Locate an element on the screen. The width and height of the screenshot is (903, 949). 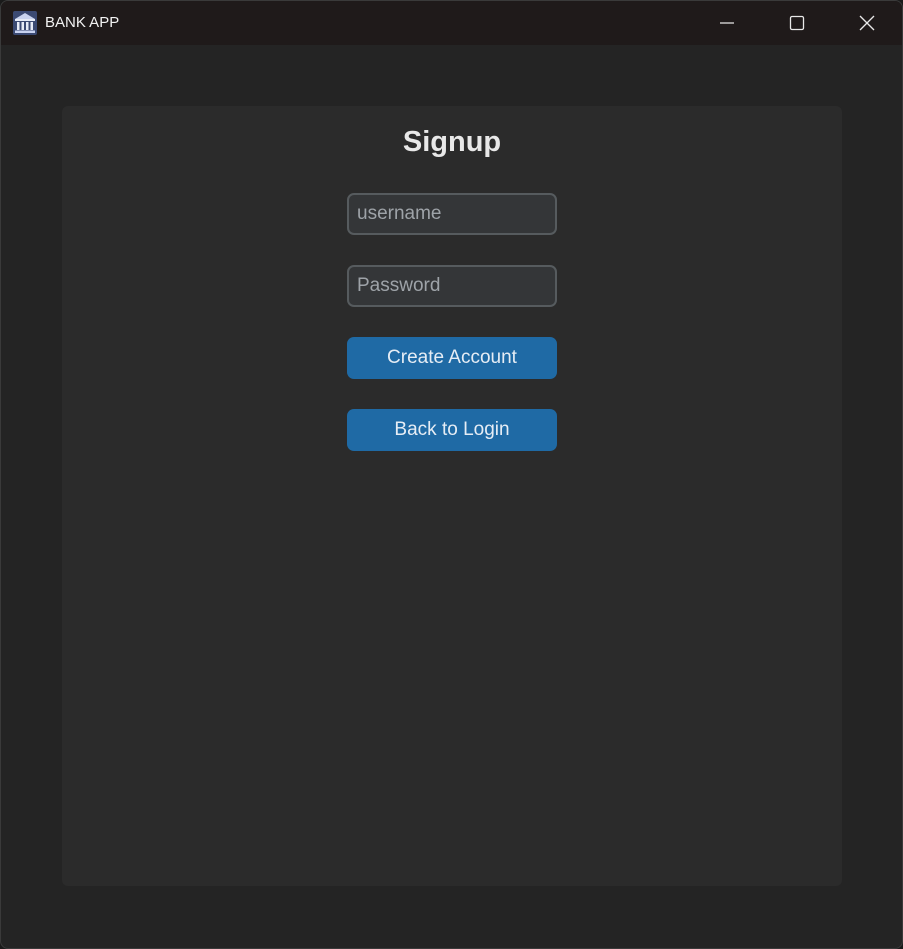
back-to-login-button: Back to Login is located at coordinates (452, 430).